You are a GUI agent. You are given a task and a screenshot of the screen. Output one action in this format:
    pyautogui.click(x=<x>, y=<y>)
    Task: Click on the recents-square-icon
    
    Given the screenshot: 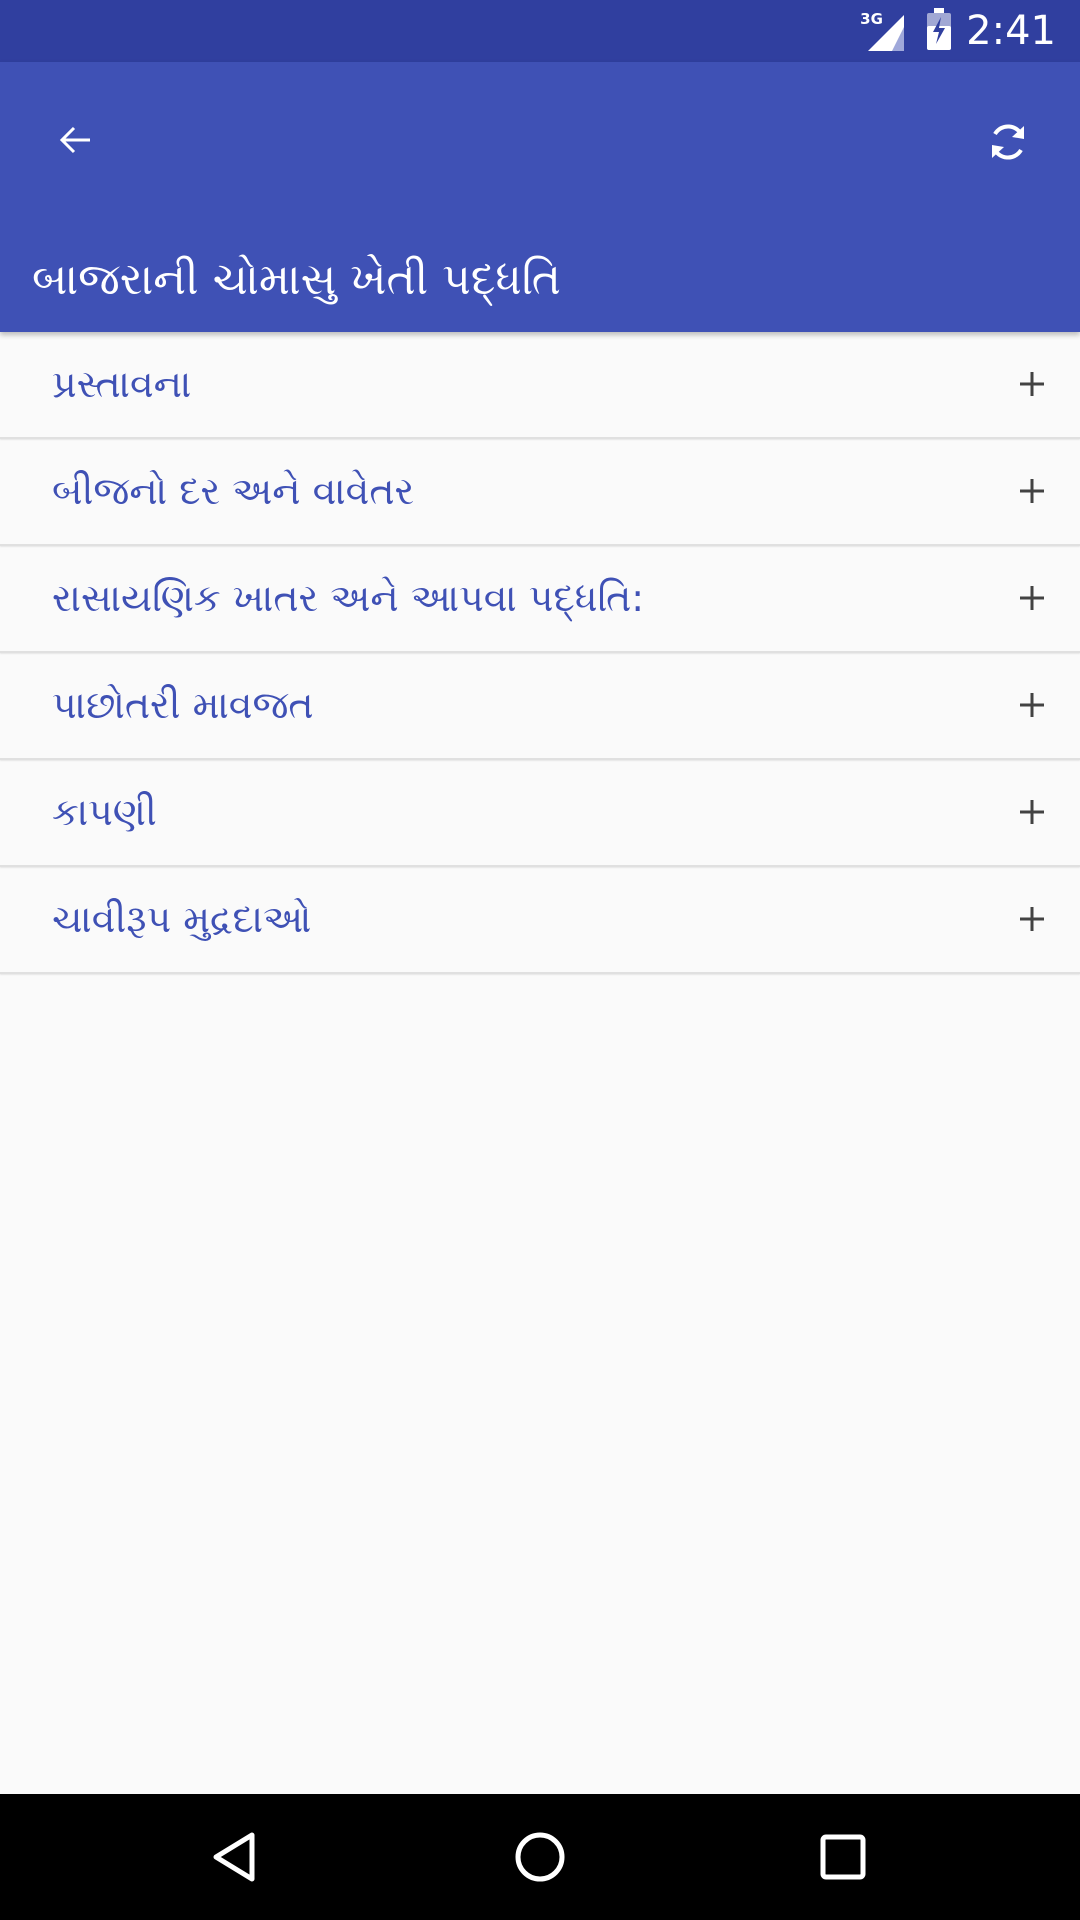 What is the action you would take?
    pyautogui.click(x=843, y=1857)
    